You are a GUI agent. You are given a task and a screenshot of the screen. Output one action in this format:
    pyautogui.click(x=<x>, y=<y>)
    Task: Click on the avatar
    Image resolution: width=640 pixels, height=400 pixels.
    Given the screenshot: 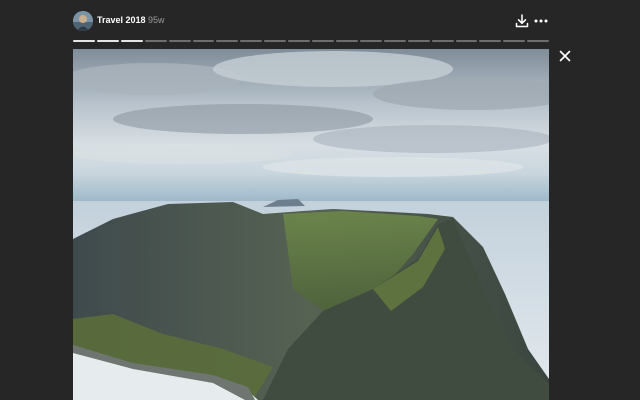 What is the action you would take?
    pyautogui.click(x=83, y=21)
    